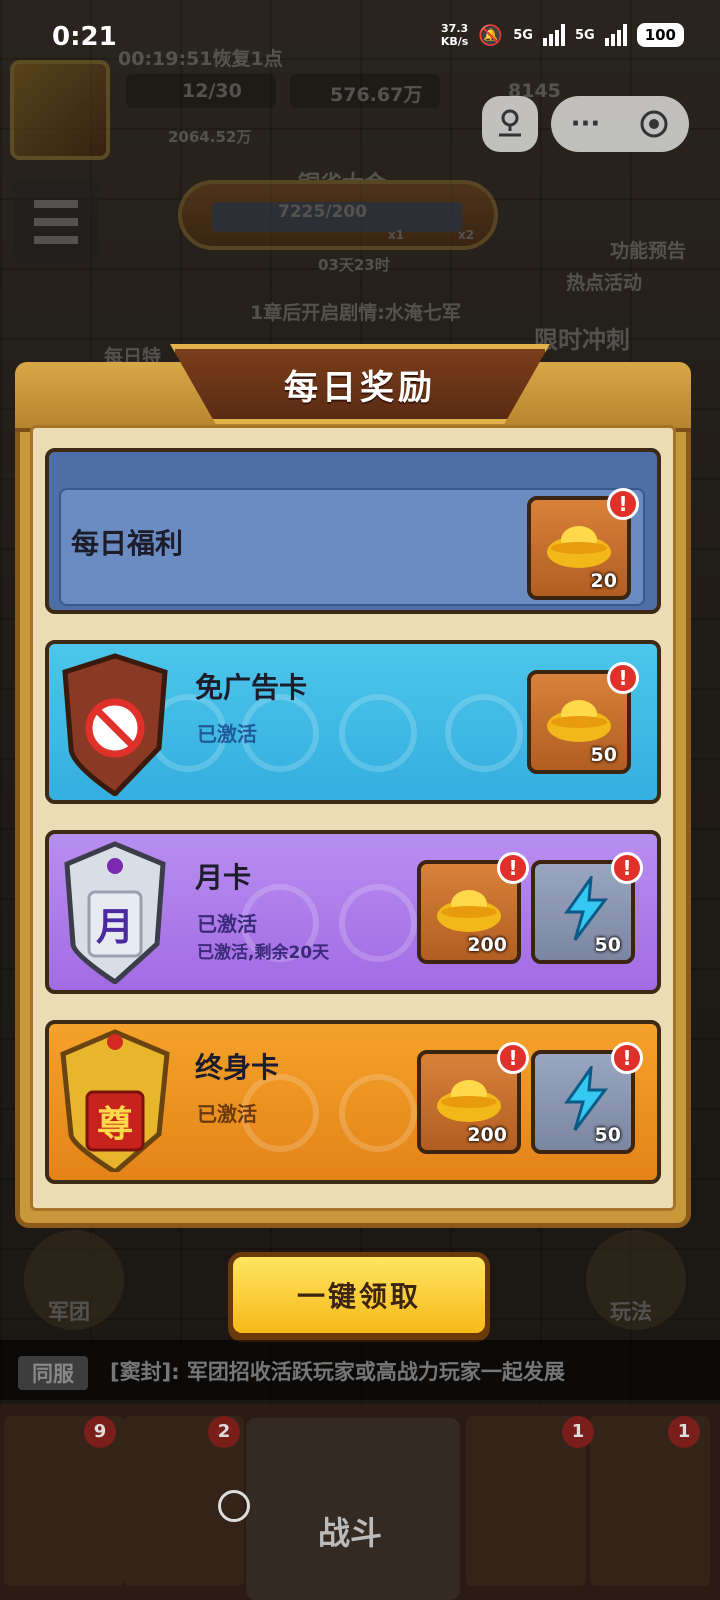  What do you see at coordinates (234, 1506) in the screenshot?
I see `assistive-touch-icon` at bounding box center [234, 1506].